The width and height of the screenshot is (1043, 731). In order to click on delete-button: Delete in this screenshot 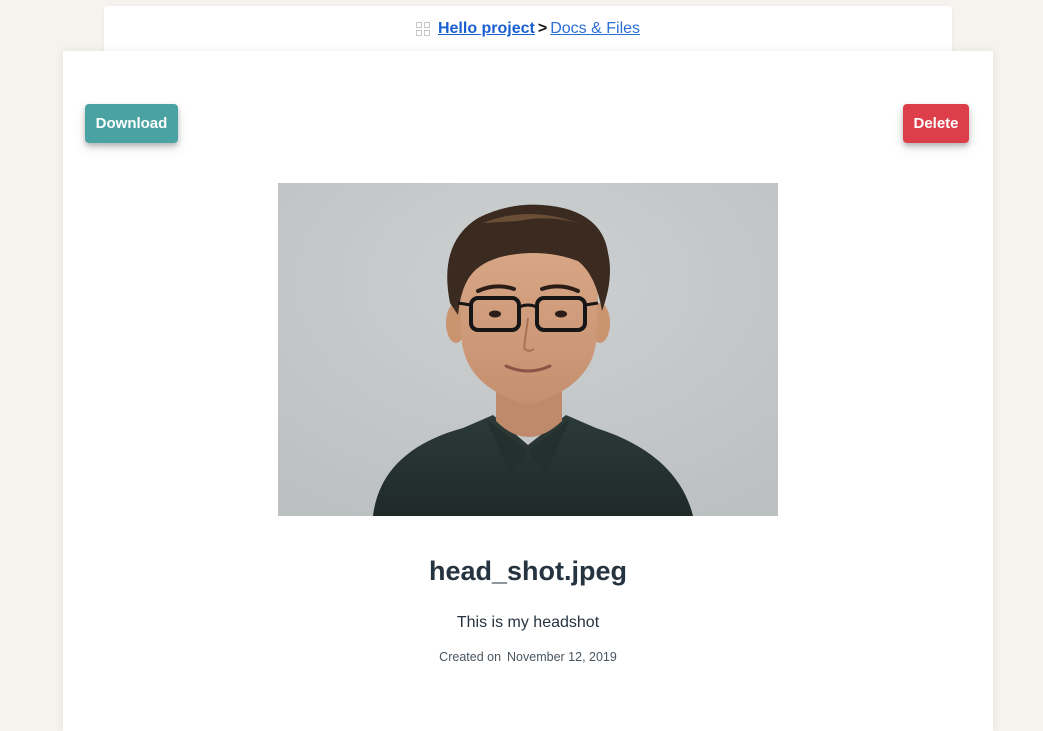, I will do `click(936, 123)`.